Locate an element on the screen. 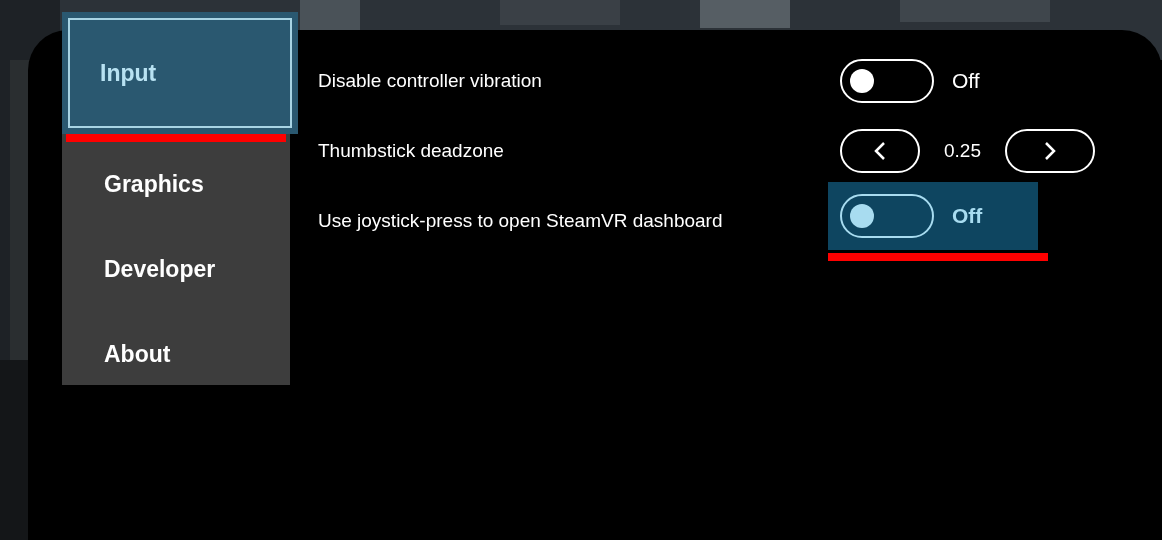  chevron-right-icon is located at coordinates (1050, 151).